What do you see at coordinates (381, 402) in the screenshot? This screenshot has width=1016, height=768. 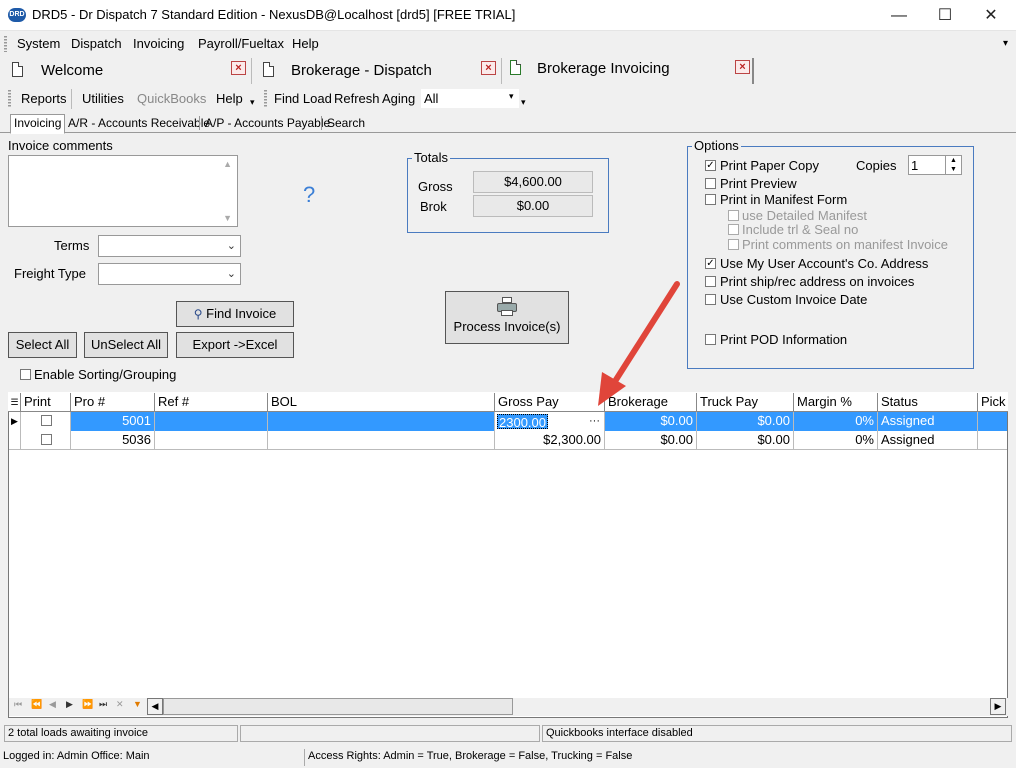 I see `col-bol: BOL` at bounding box center [381, 402].